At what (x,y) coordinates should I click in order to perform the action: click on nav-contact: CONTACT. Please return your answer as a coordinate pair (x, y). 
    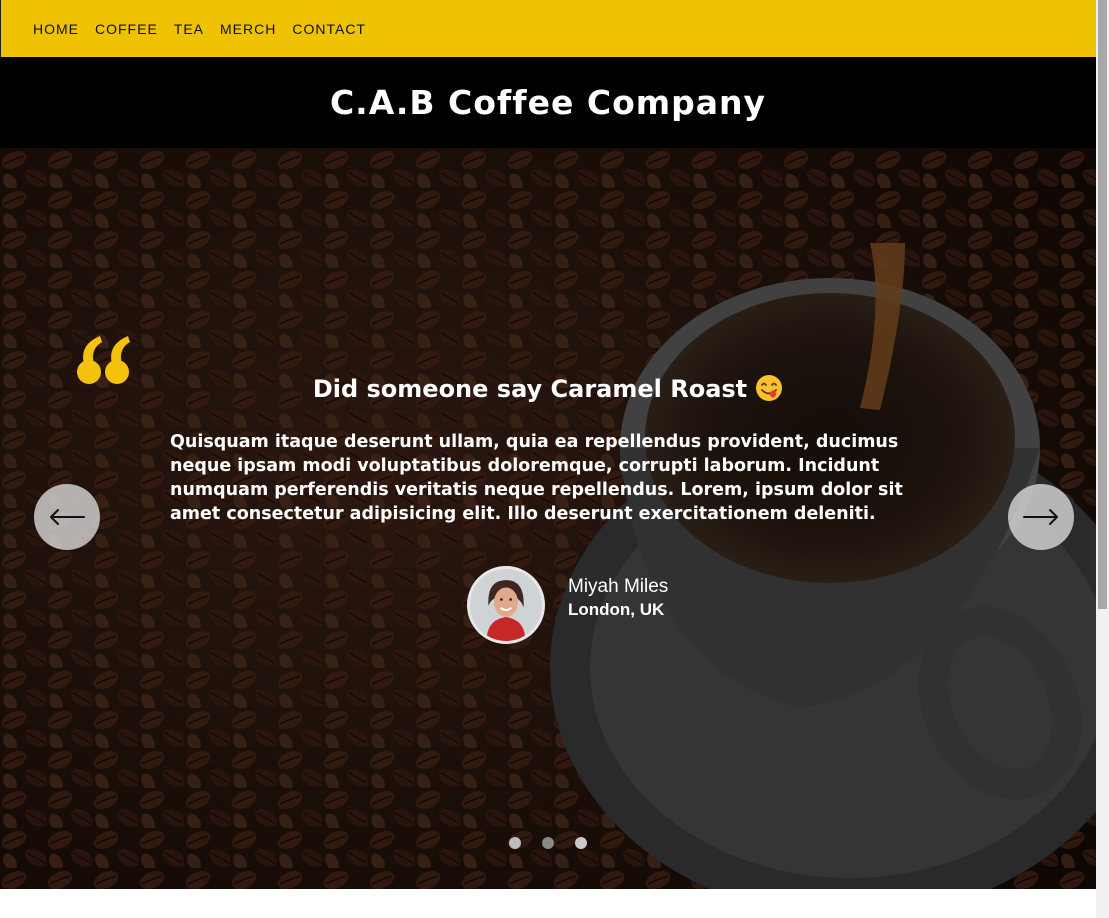
    Looking at the image, I should click on (329, 29).